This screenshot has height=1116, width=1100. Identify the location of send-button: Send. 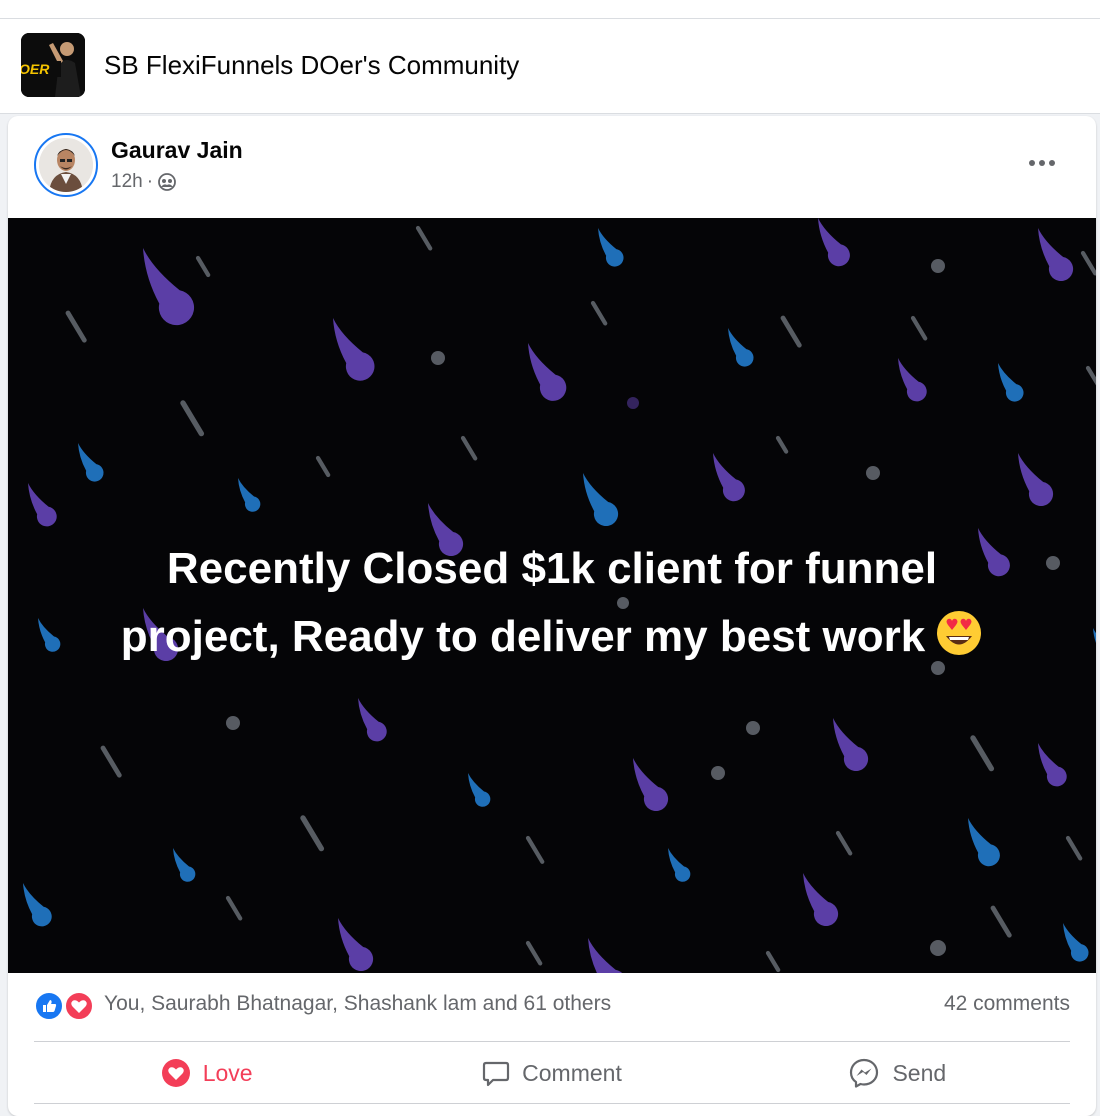
(897, 1073).